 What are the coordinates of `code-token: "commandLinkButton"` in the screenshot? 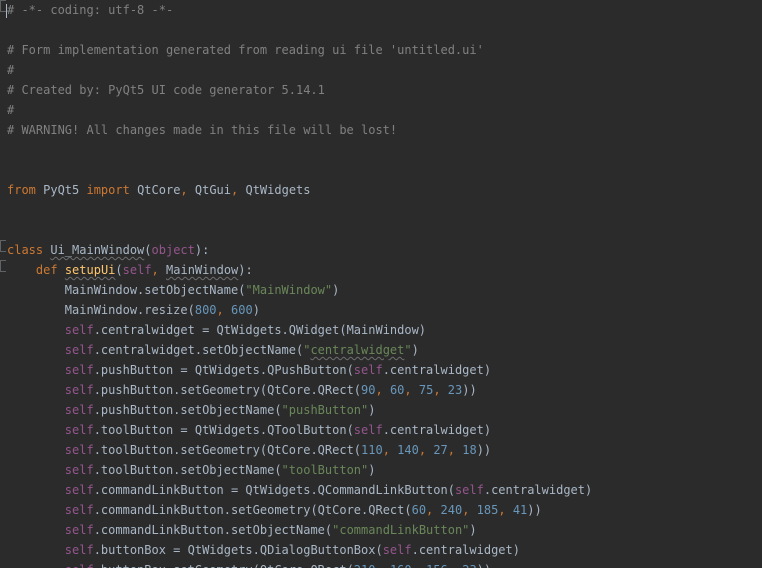 It's located at (401, 530).